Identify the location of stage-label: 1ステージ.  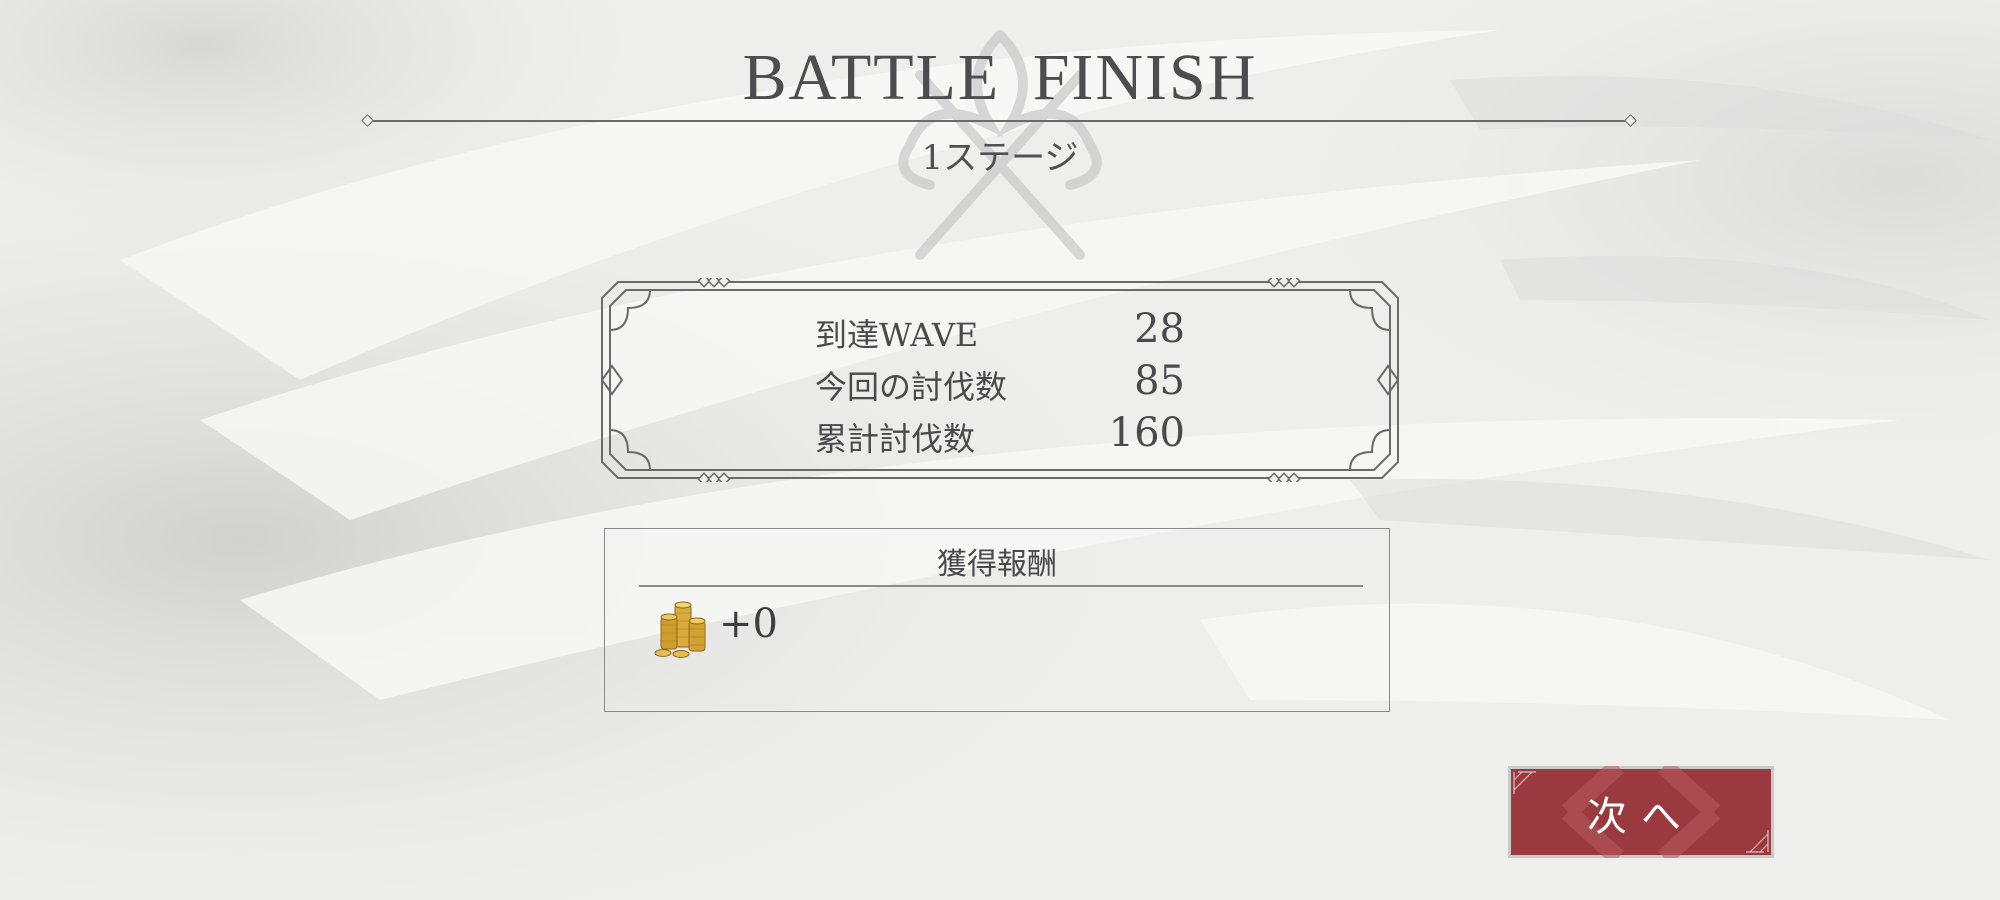
(1000, 158).